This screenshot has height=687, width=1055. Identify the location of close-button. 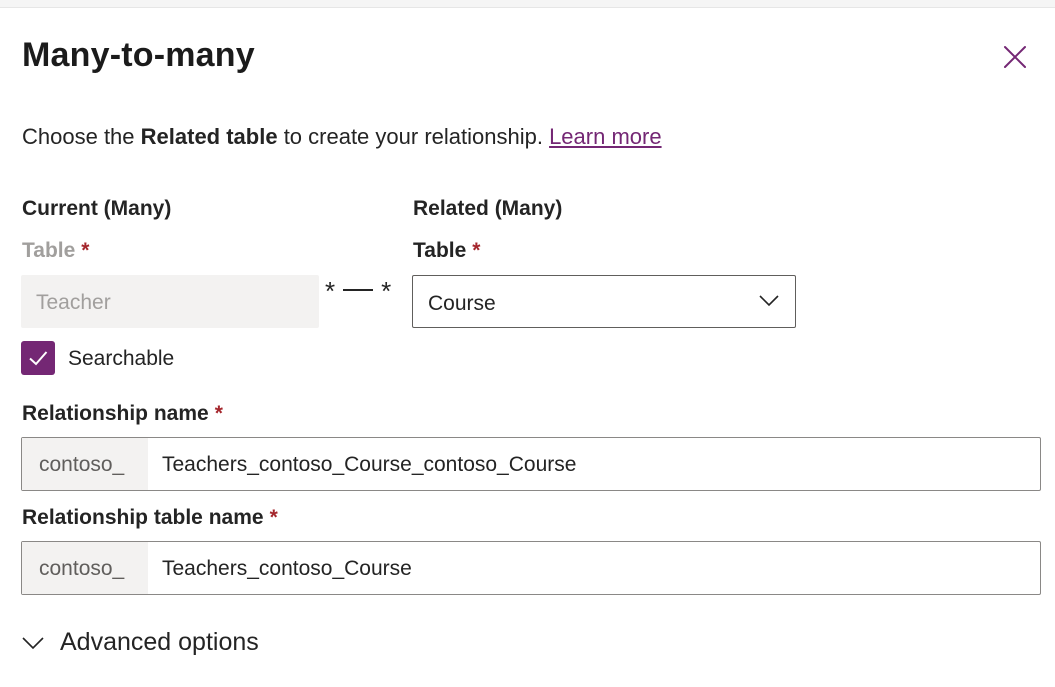
(1015, 57).